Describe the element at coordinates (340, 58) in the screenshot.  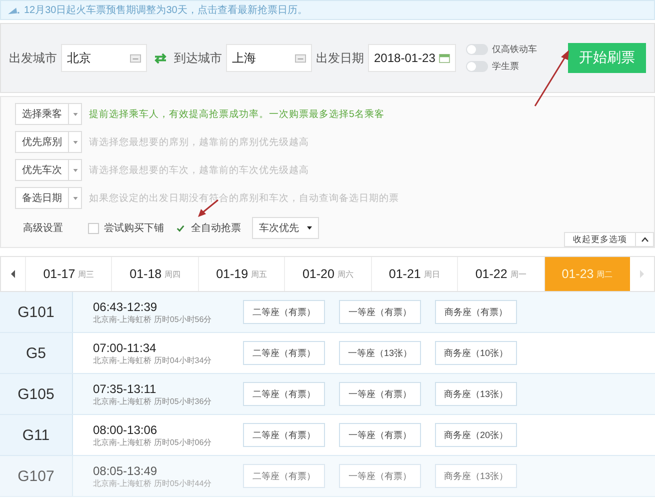
I see `field-label: 出发日期` at that location.